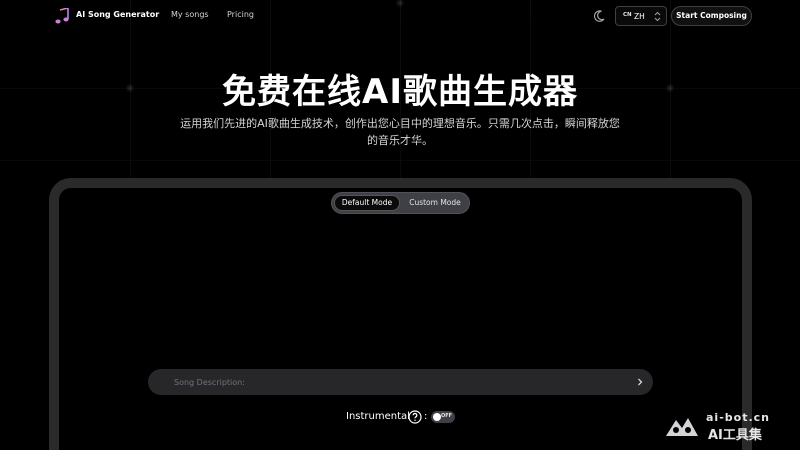  I want to click on language-value: ZH, so click(639, 16).